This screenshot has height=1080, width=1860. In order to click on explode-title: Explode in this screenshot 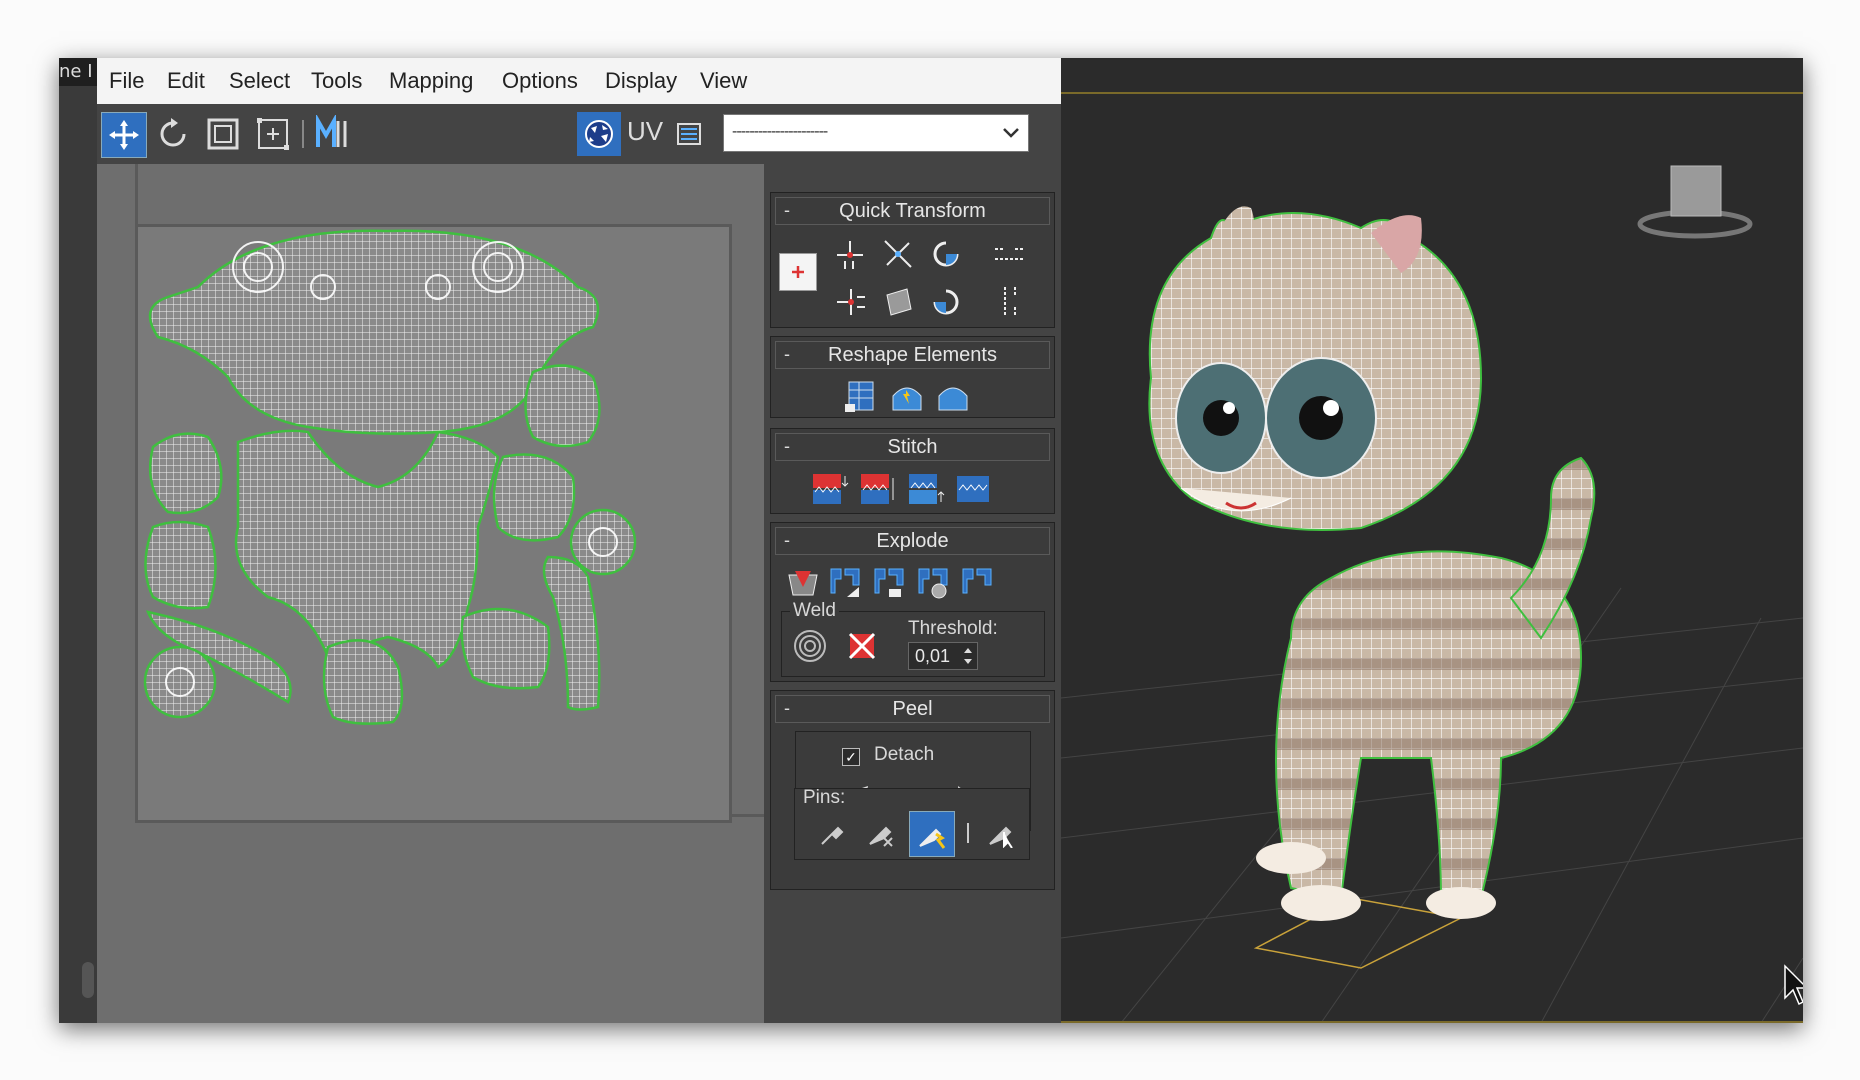, I will do `click(912, 541)`.